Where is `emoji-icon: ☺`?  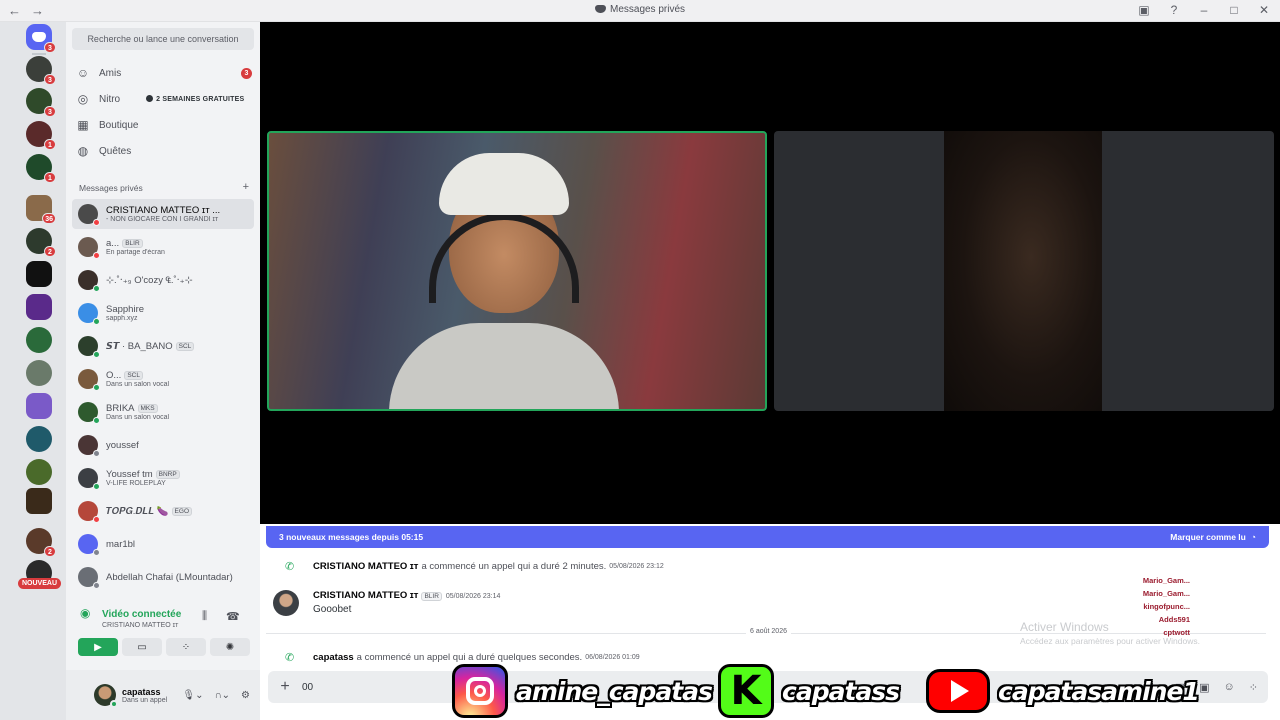
emoji-icon: ☺ is located at coordinates (1229, 687).